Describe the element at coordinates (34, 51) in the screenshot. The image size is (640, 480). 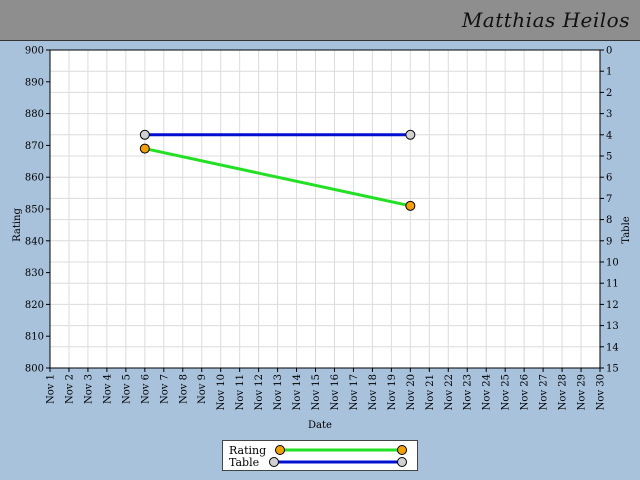
I see `y-tick-label: 900` at that location.